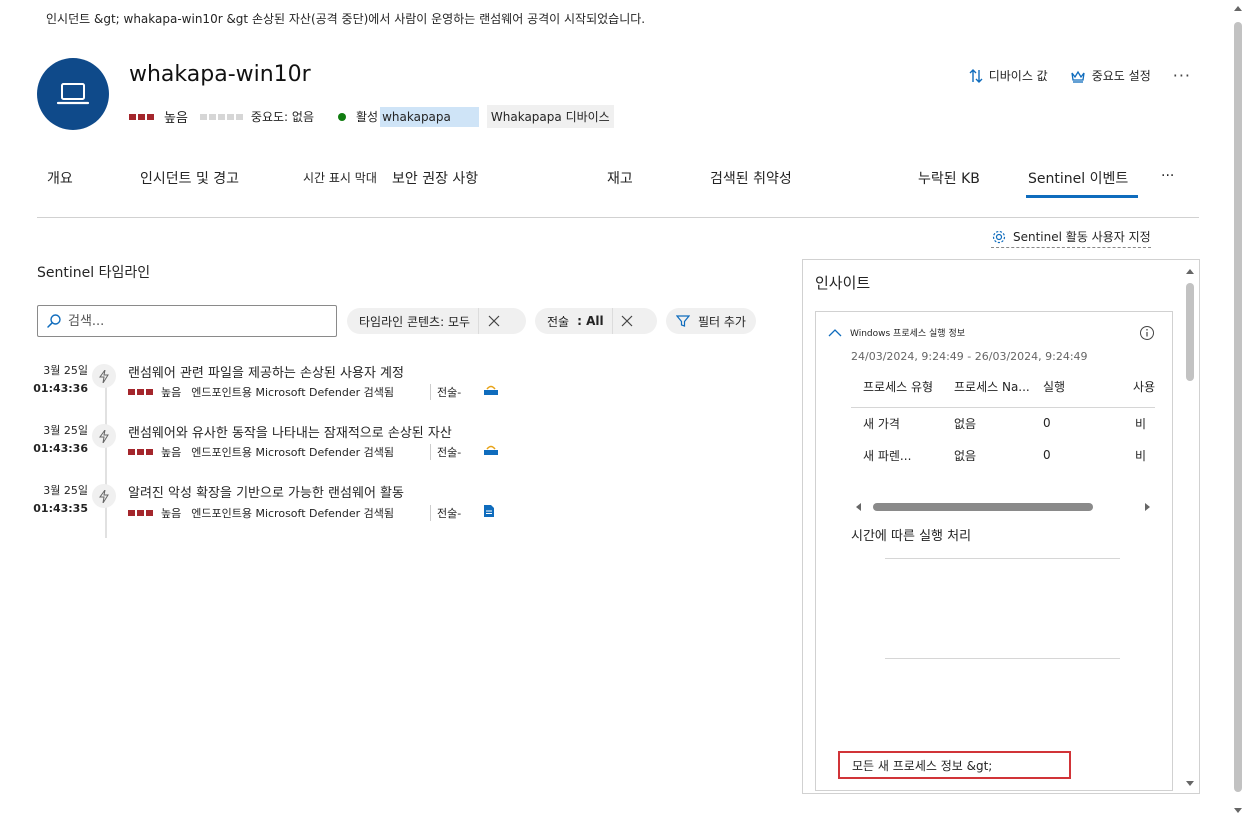 The image size is (1245, 819). I want to click on chart-gridline, so click(1002, 558).